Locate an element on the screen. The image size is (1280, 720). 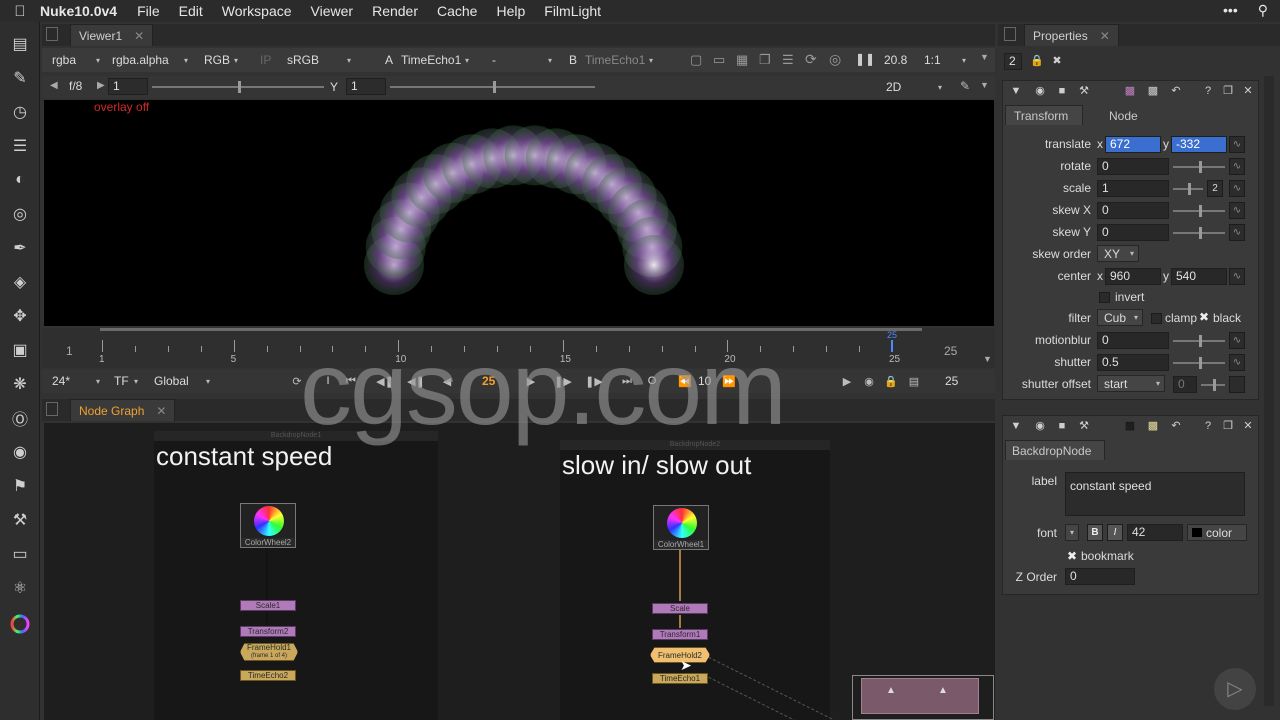
float-icon: ❐ is located at coordinates (1228, 426).